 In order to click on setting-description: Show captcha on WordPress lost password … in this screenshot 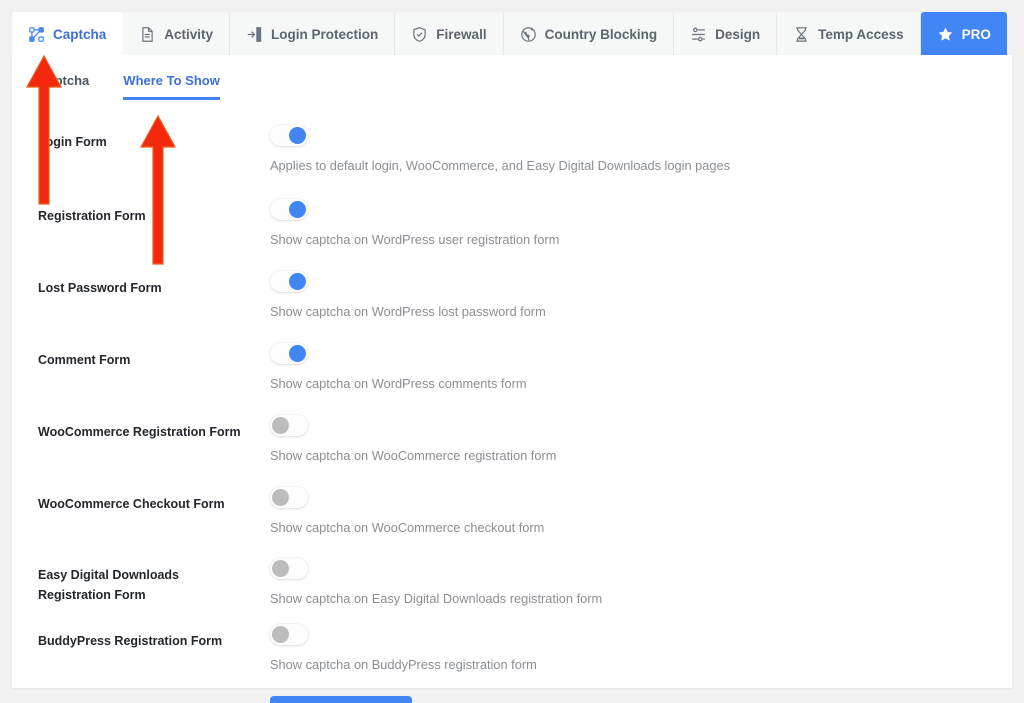, I will do `click(408, 311)`.